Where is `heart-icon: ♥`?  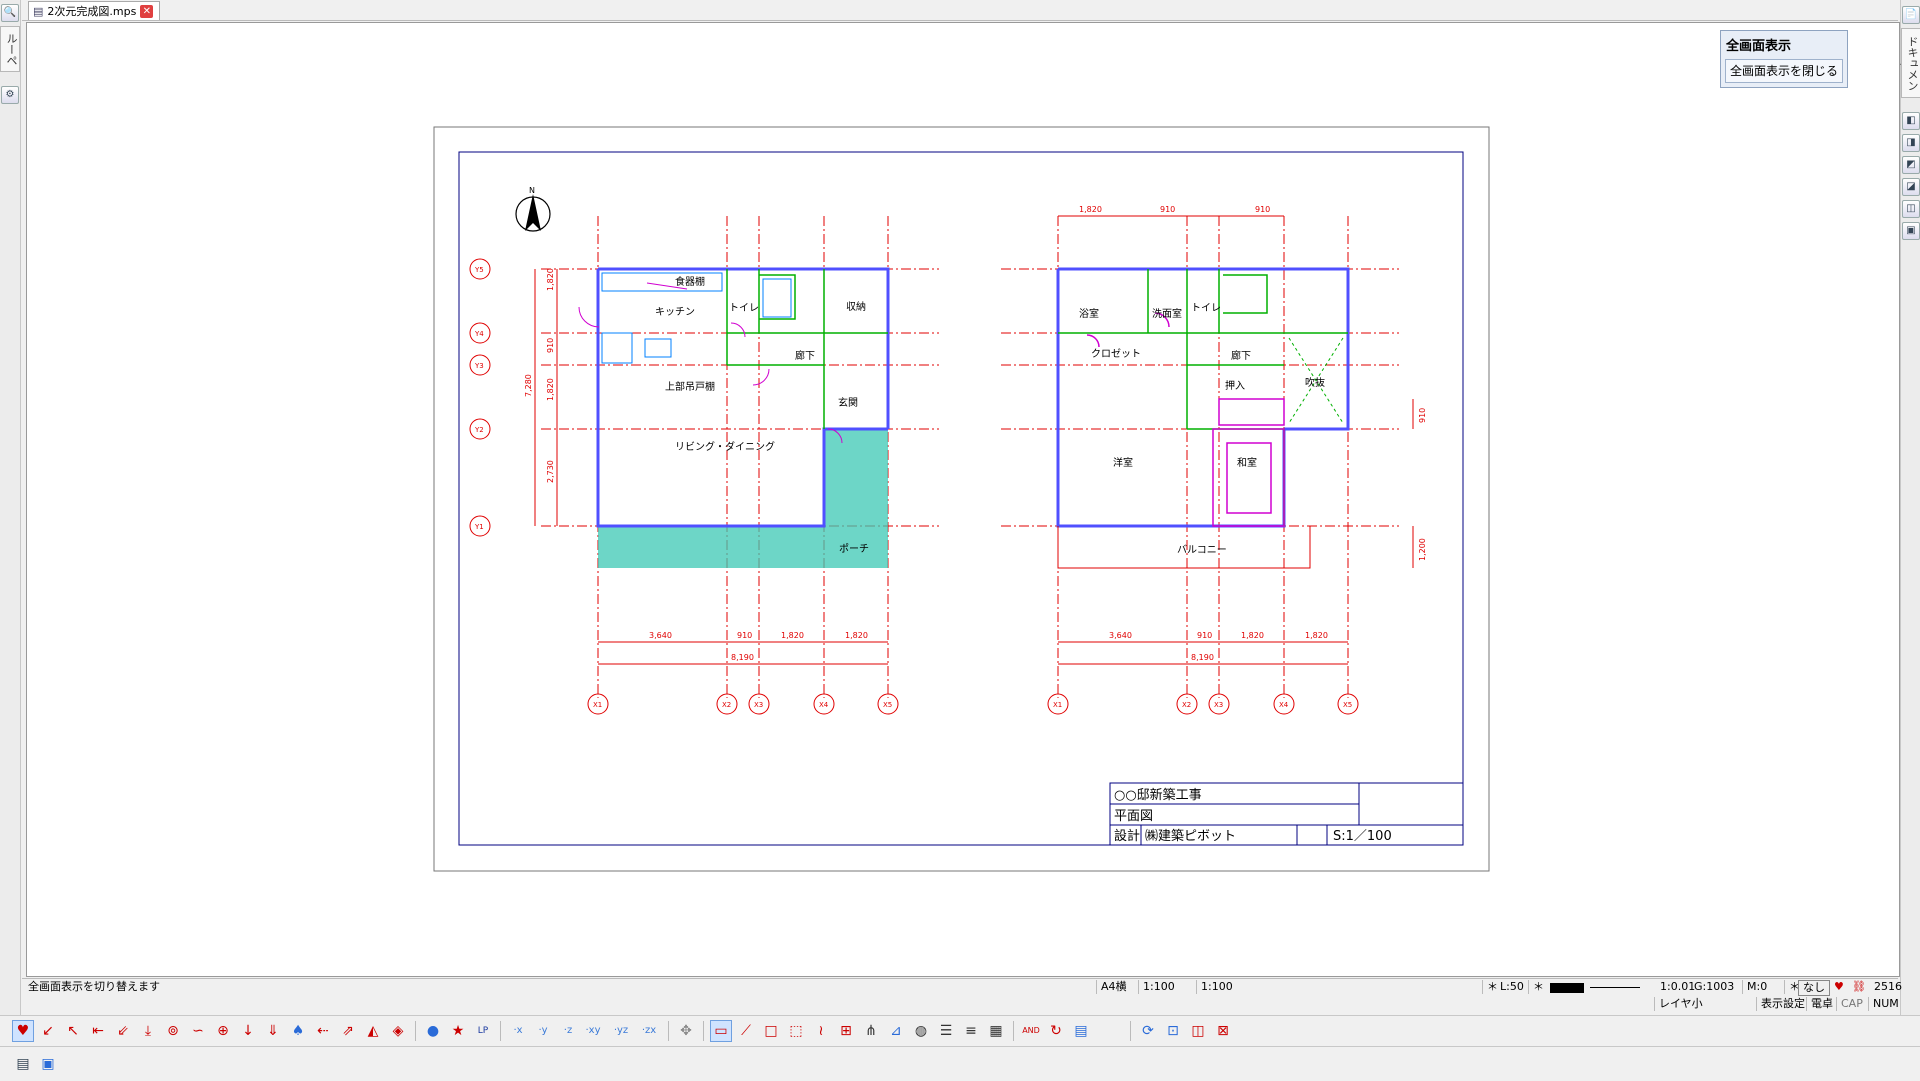 heart-icon: ♥ is located at coordinates (23, 1031).